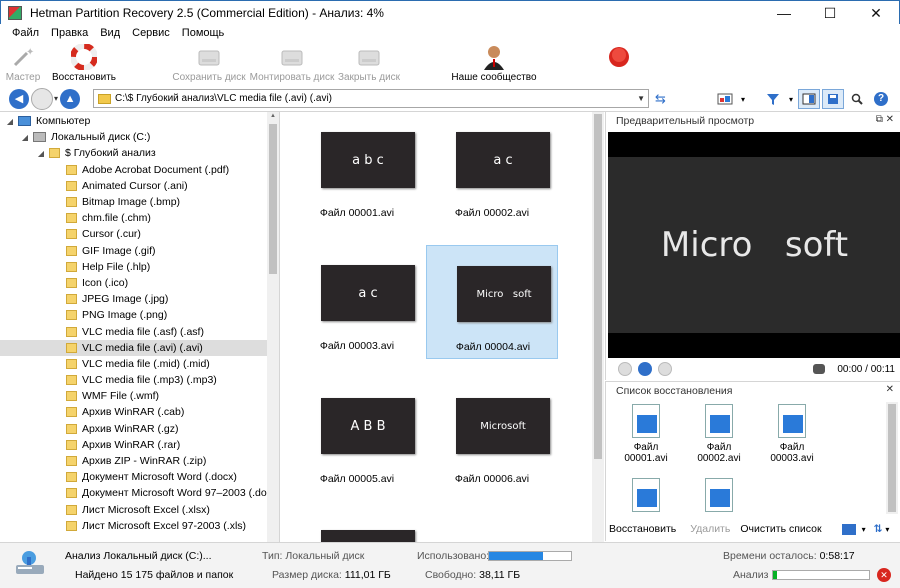 This screenshot has height=588, width=900. I want to click on preview-pane-icon, so click(809, 99).